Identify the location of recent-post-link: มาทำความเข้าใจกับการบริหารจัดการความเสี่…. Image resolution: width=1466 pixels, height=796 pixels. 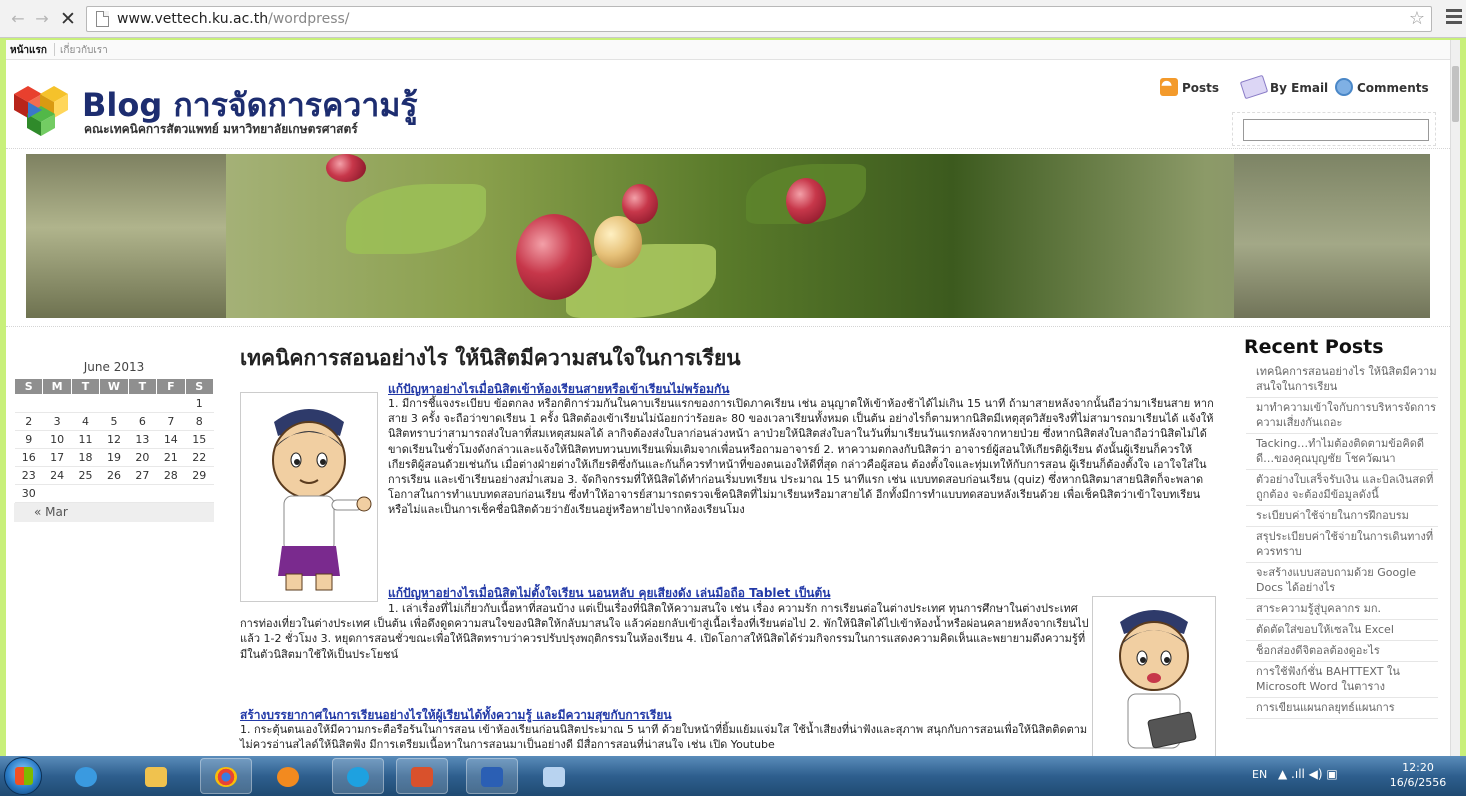
(1342, 416).